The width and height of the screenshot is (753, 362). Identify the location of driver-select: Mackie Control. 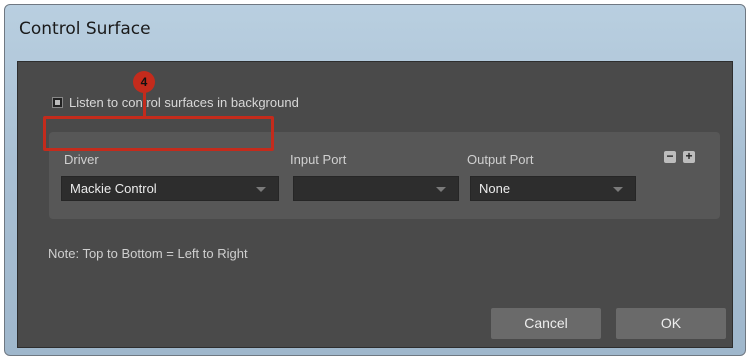
(170, 188).